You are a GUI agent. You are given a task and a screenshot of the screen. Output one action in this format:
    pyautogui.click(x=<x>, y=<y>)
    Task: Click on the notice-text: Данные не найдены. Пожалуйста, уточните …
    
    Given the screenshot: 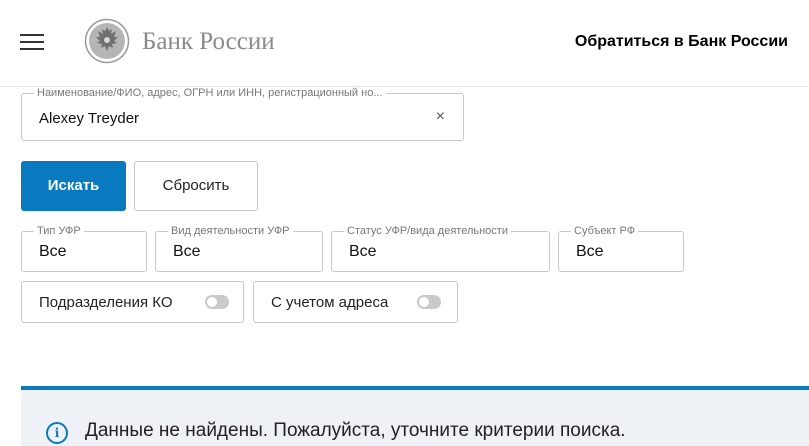 What is the action you would take?
    pyautogui.click(x=355, y=430)
    